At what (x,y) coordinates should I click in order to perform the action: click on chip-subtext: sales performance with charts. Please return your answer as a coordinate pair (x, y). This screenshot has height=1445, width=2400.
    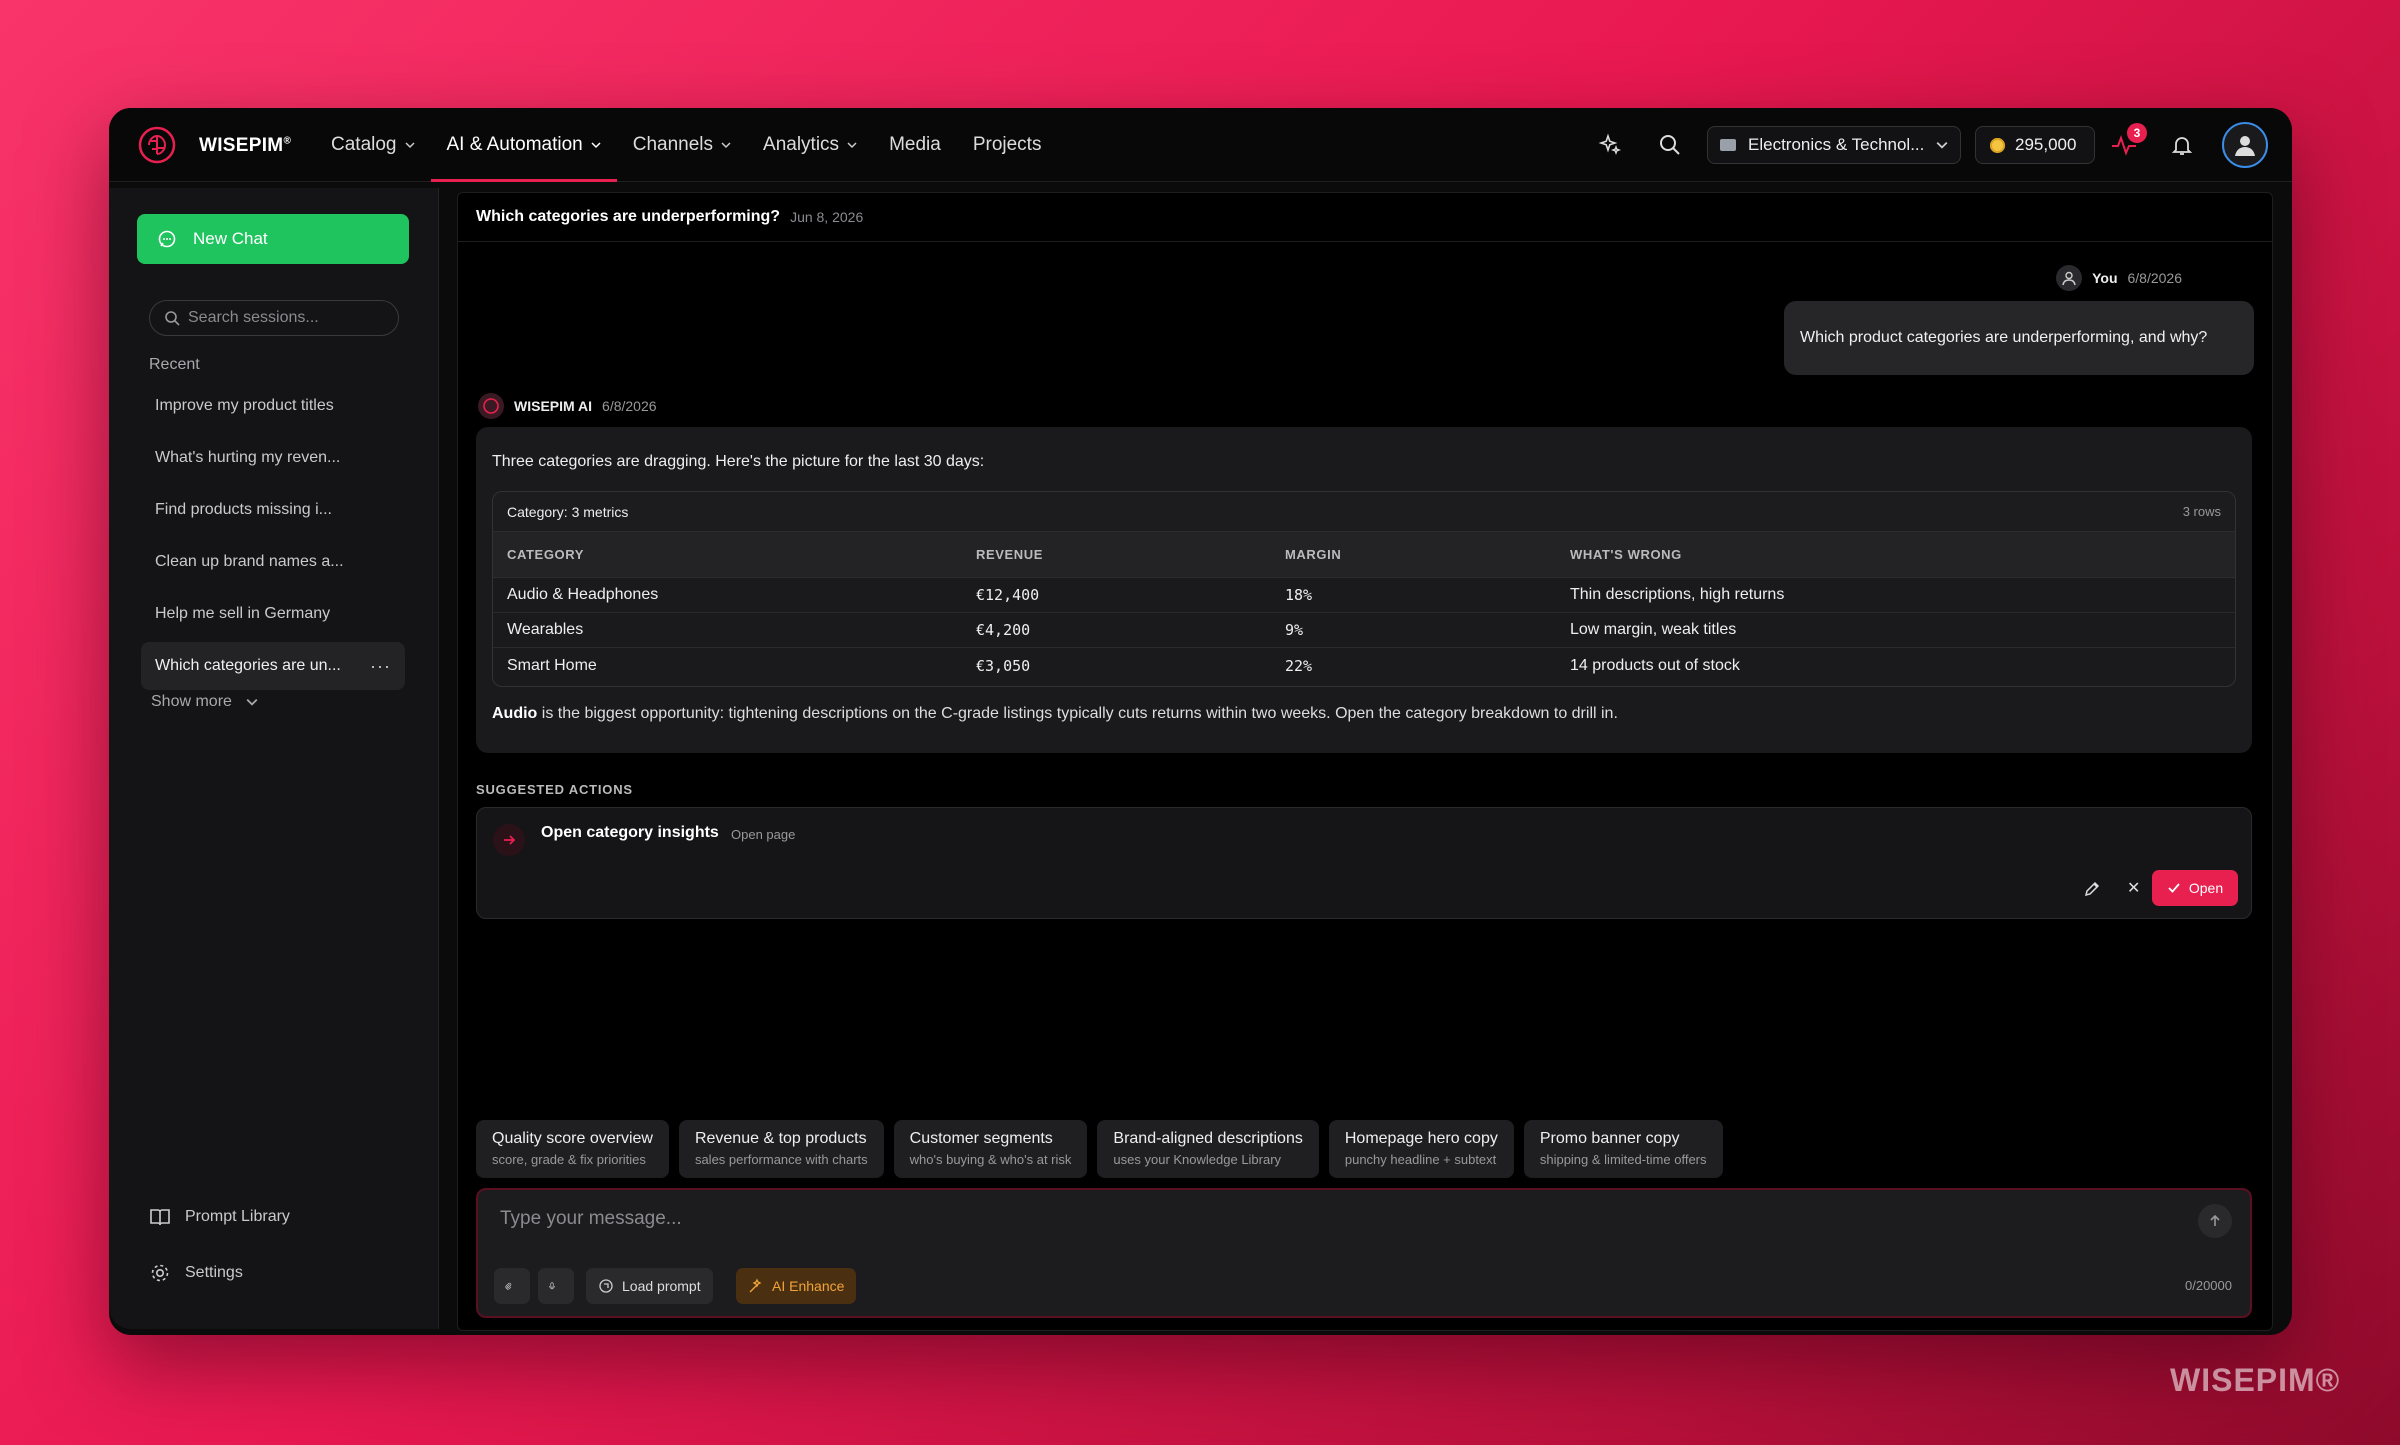
    Looking at the image, I should click on (781, 1159).